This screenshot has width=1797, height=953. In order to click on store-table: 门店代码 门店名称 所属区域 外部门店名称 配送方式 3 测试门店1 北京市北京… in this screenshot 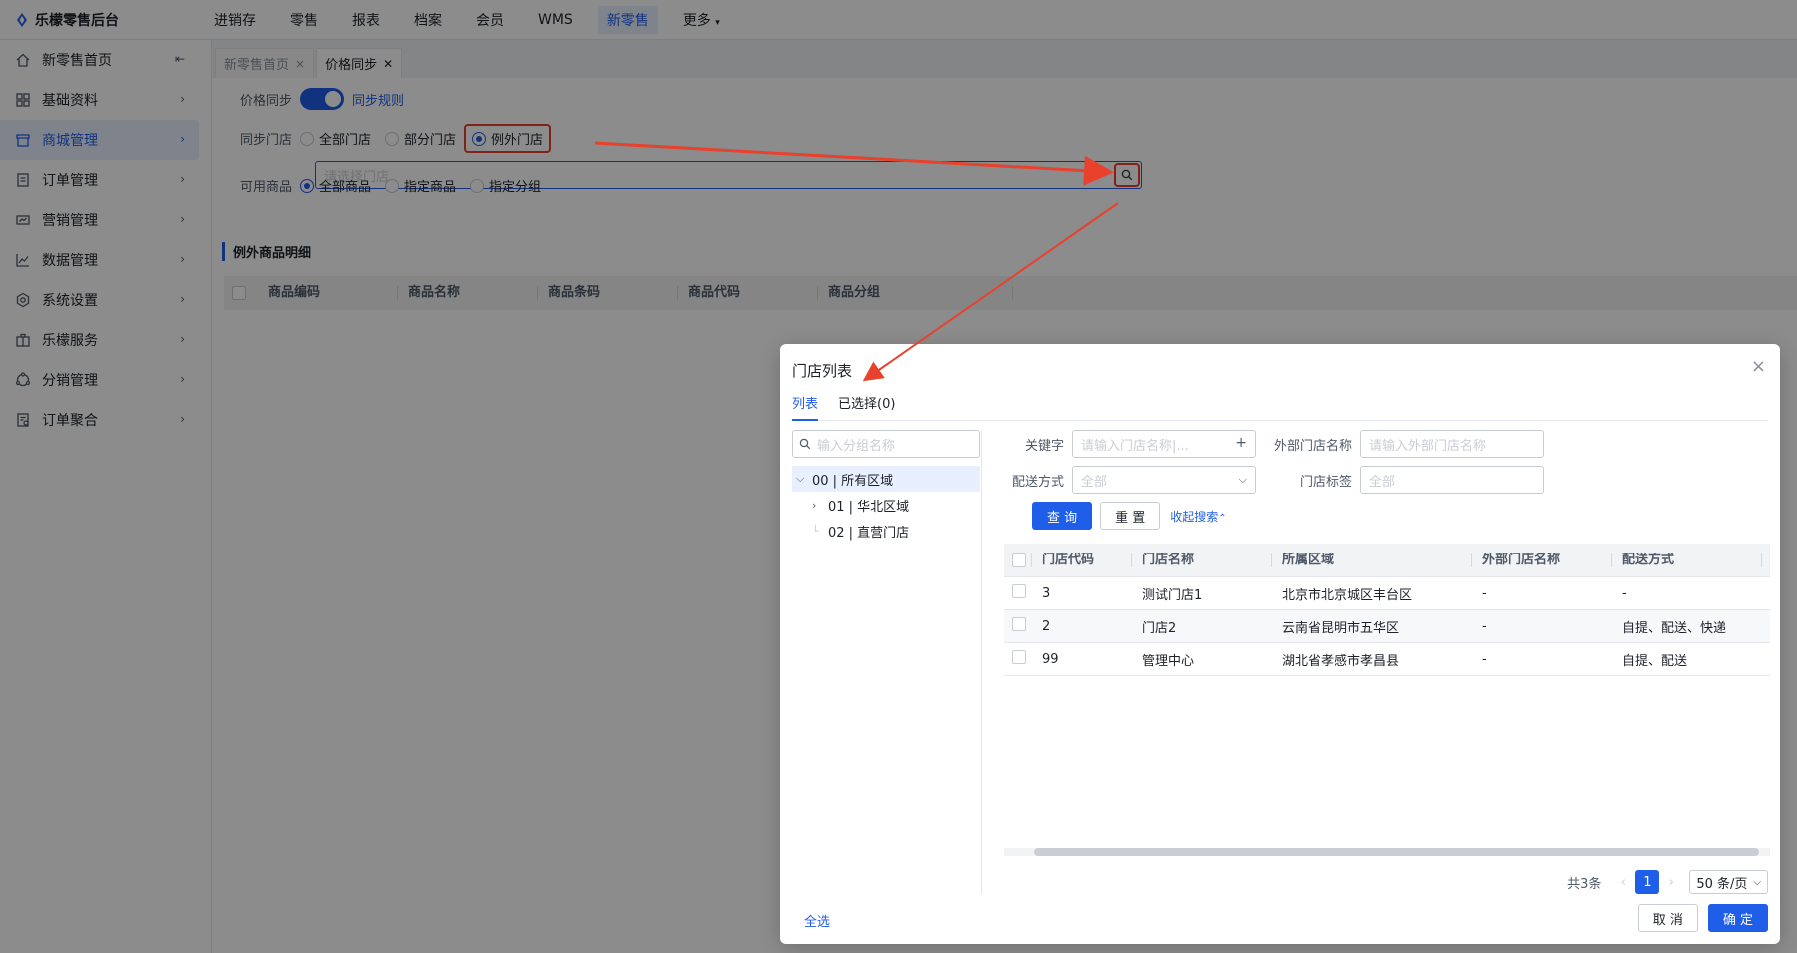, I will do `click(1387, 610)`.